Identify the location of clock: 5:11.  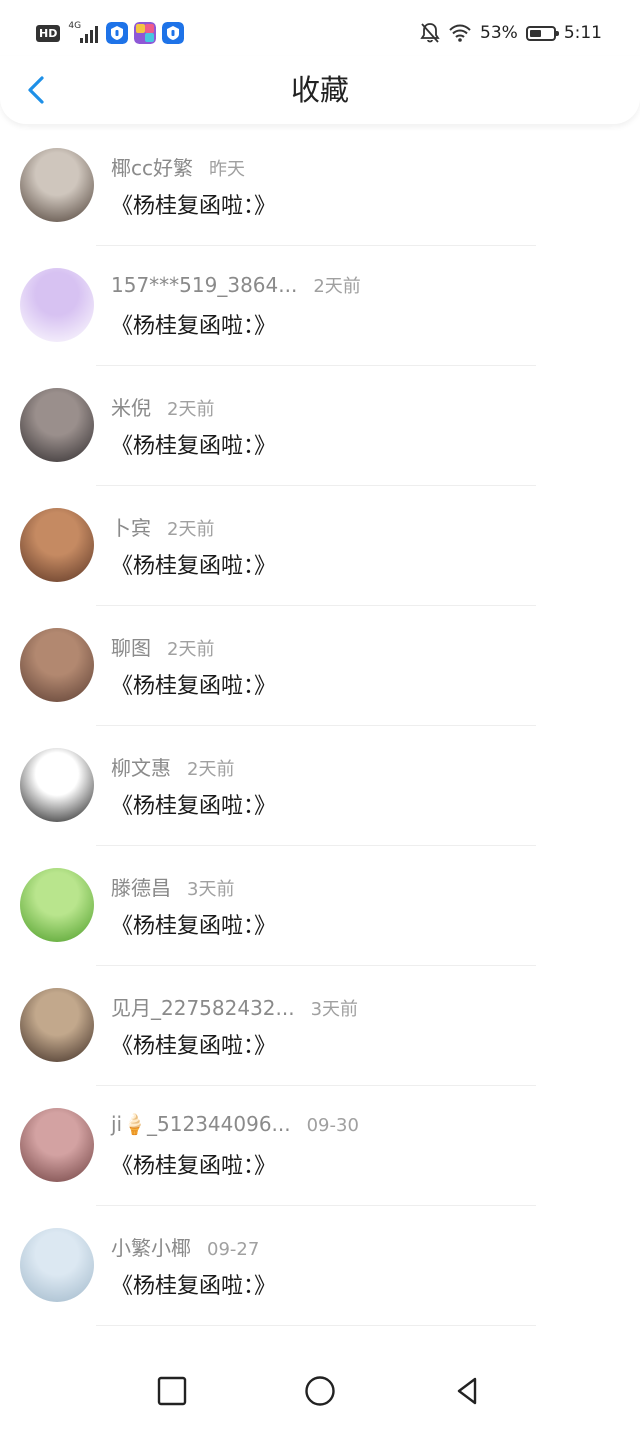
(582, 33).